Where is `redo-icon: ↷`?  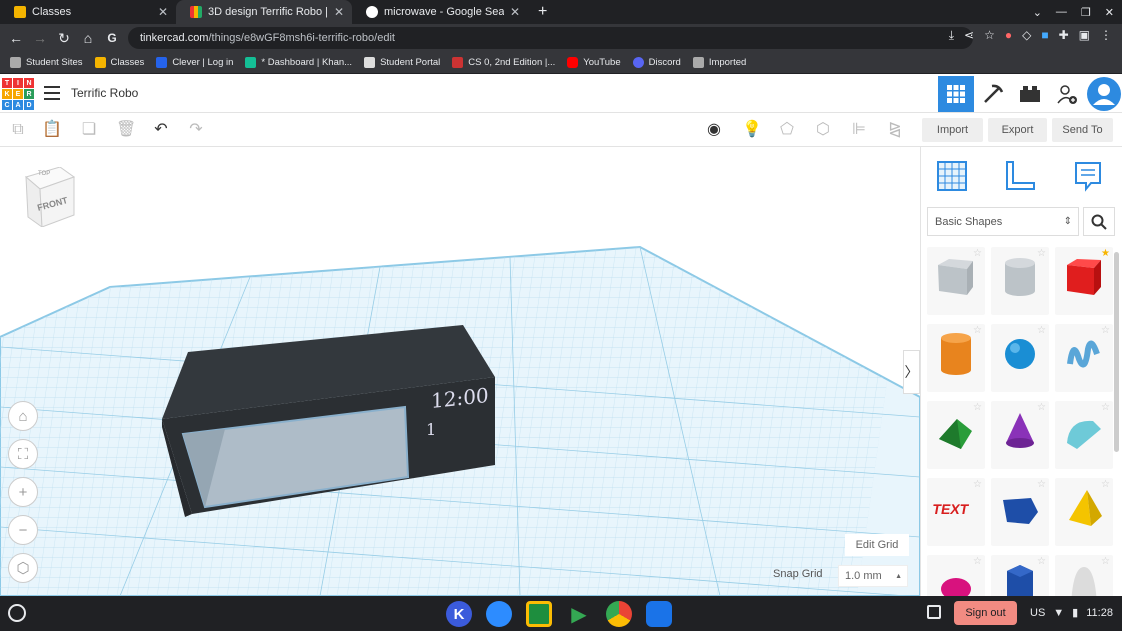
redo-icon: ↷ is located at coordinates (196, 130).